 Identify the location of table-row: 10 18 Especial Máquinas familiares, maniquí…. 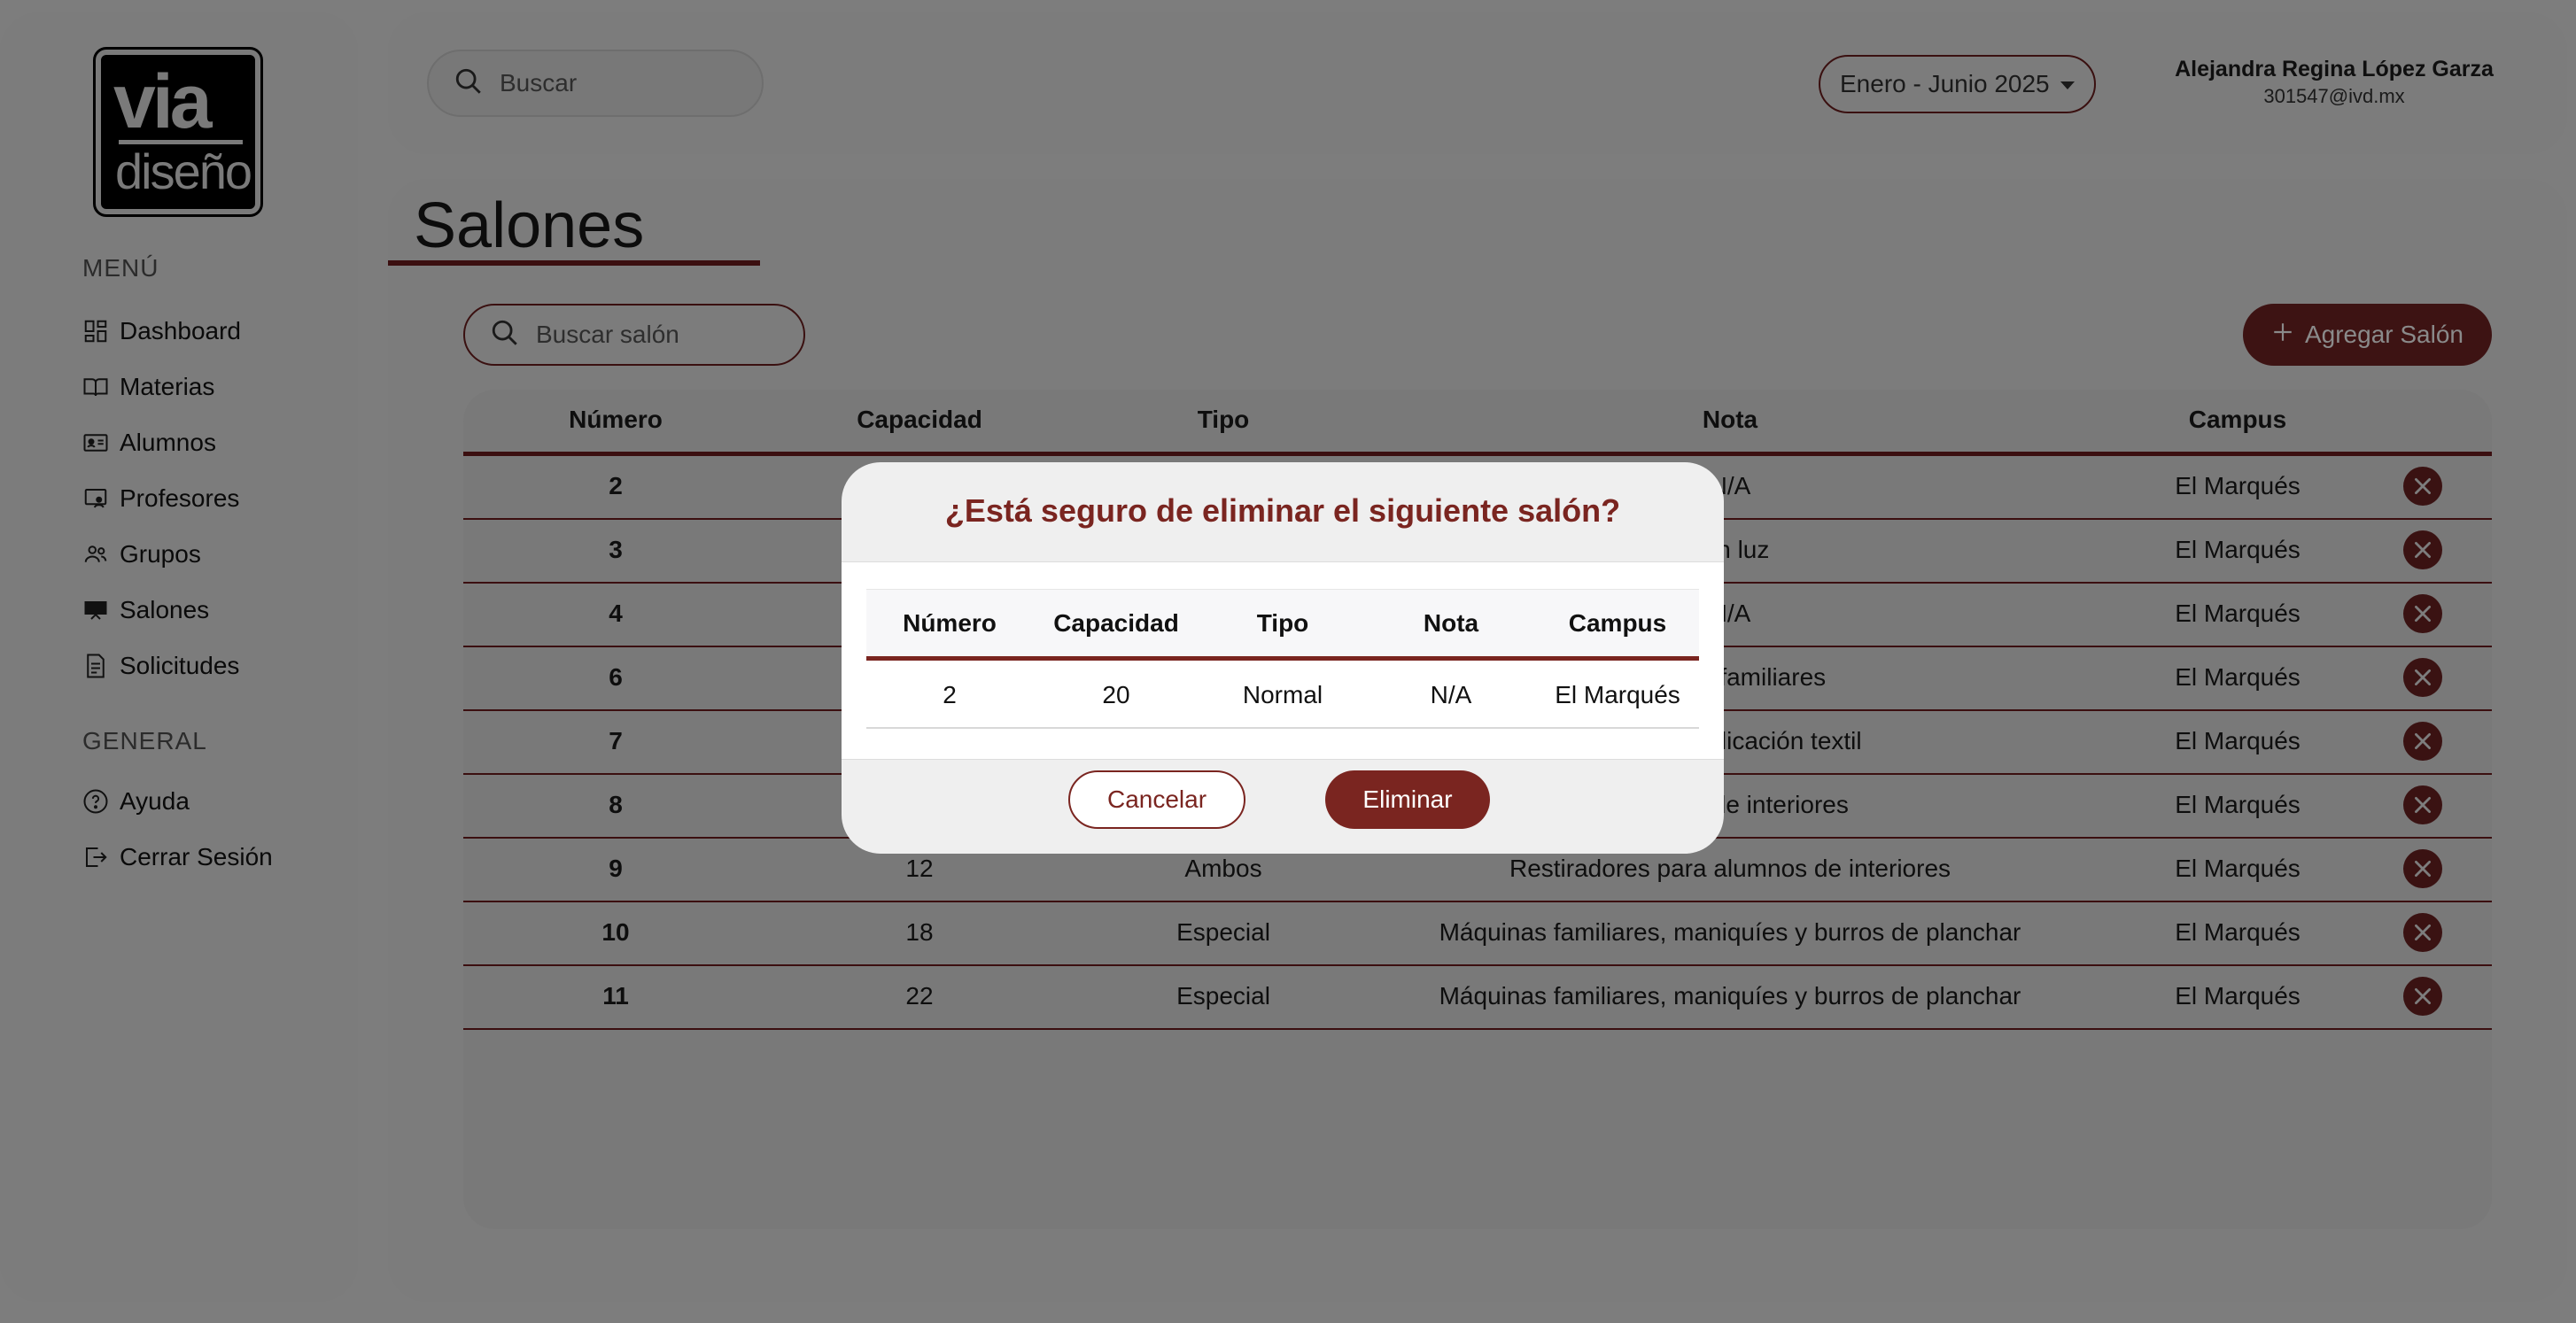
(1477, 934).